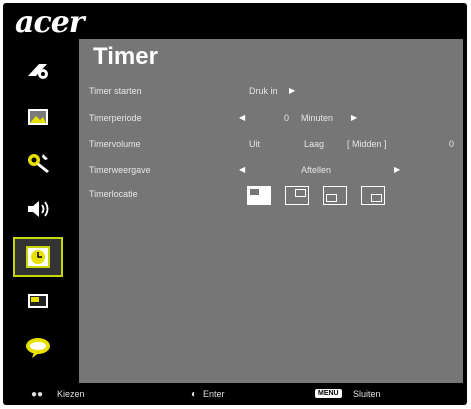 The image size is (471, 409). I want to click on sidebar-item-display, so click(38, 301).